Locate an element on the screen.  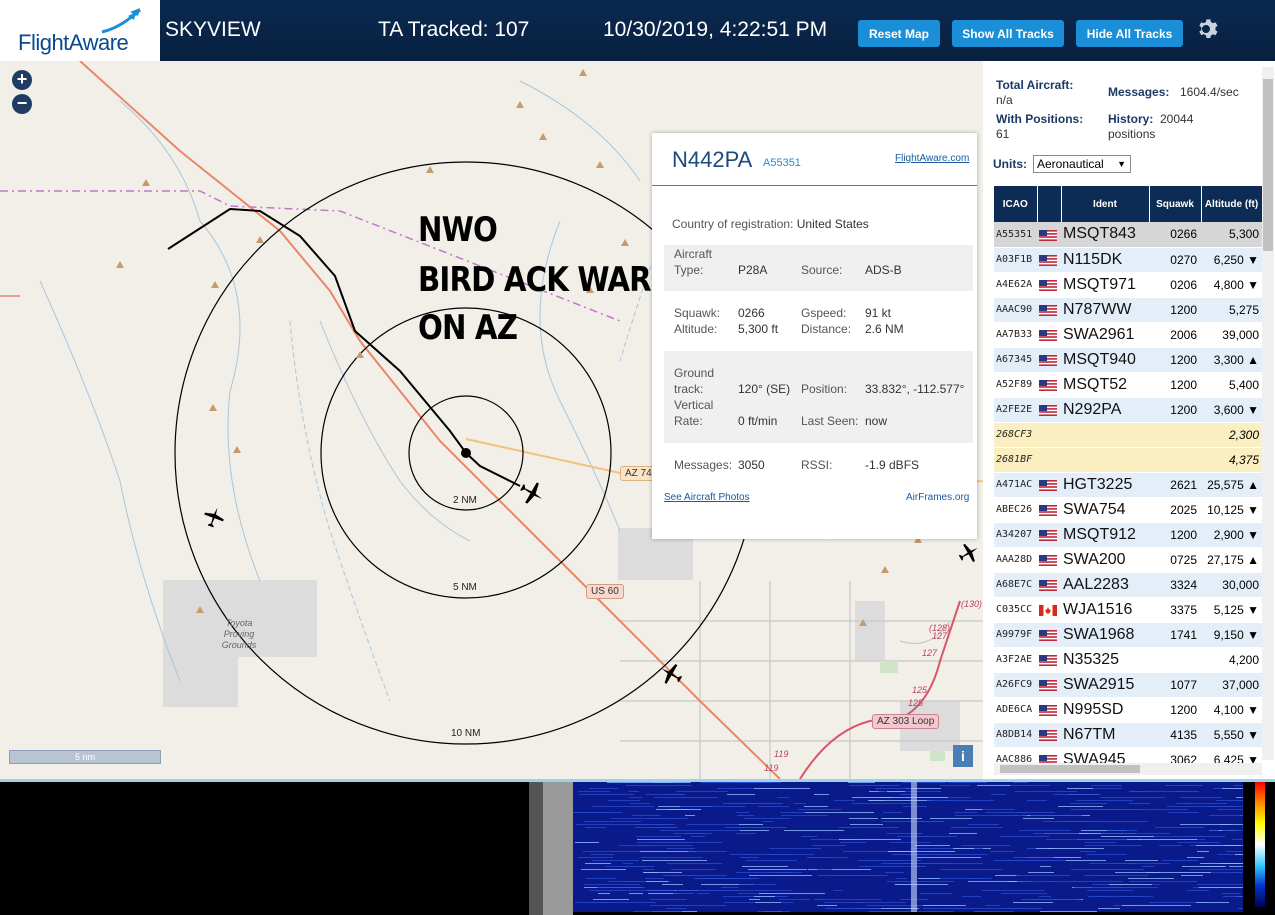
table-row: A2FE2E N292PA 1200 3,600 ▼ is located at coordinates (1128, 410).